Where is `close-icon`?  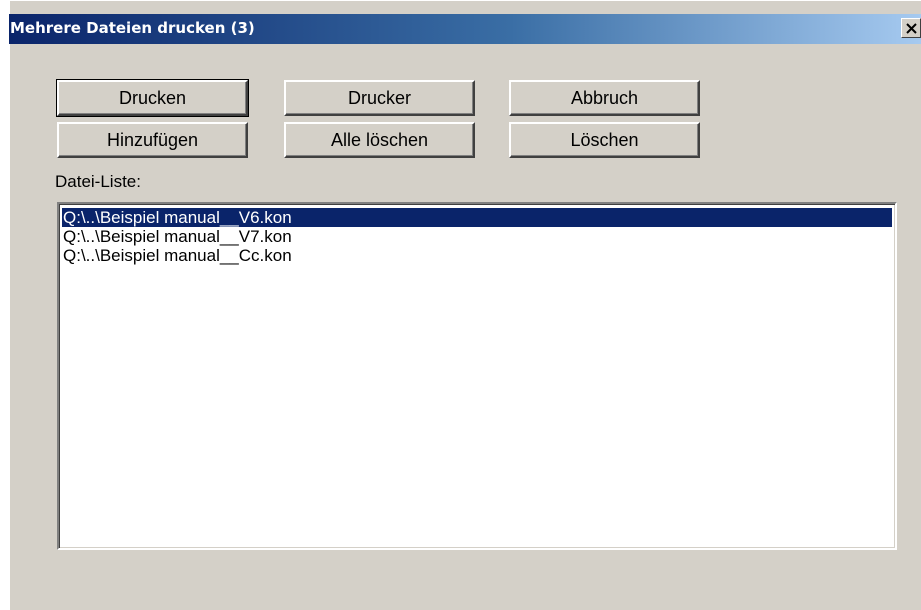 close-icon is located at coordinates (911, 28).